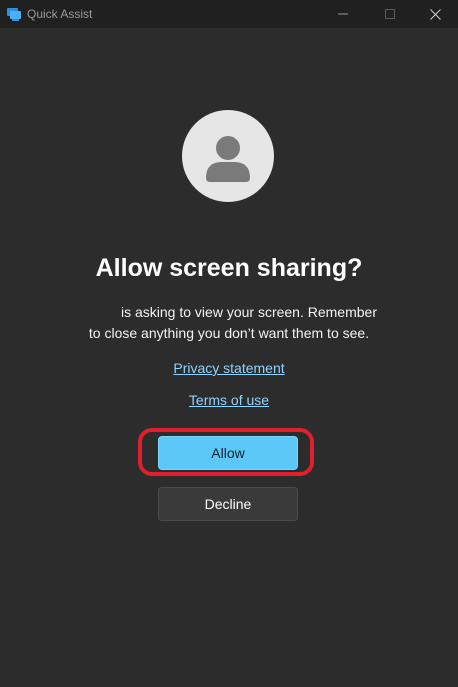  I want to click on close-button, so click(435, 14).